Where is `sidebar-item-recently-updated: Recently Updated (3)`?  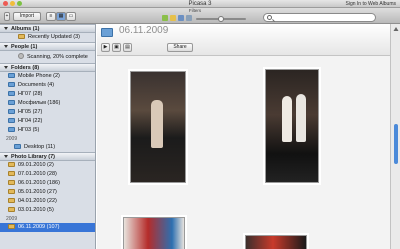
sidebar-item-recently-updated: Recently Updated (3) is located at coordinates (47, 37).